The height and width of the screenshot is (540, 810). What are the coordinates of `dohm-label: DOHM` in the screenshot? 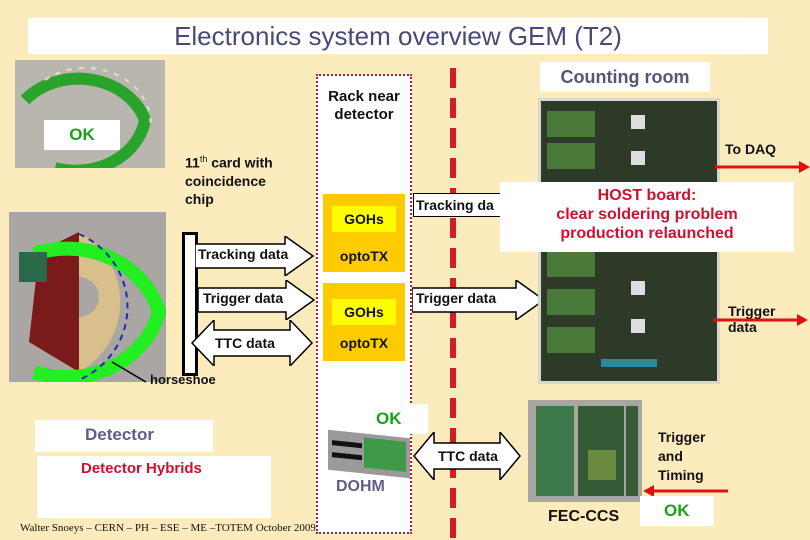 It's located at (360, 486).